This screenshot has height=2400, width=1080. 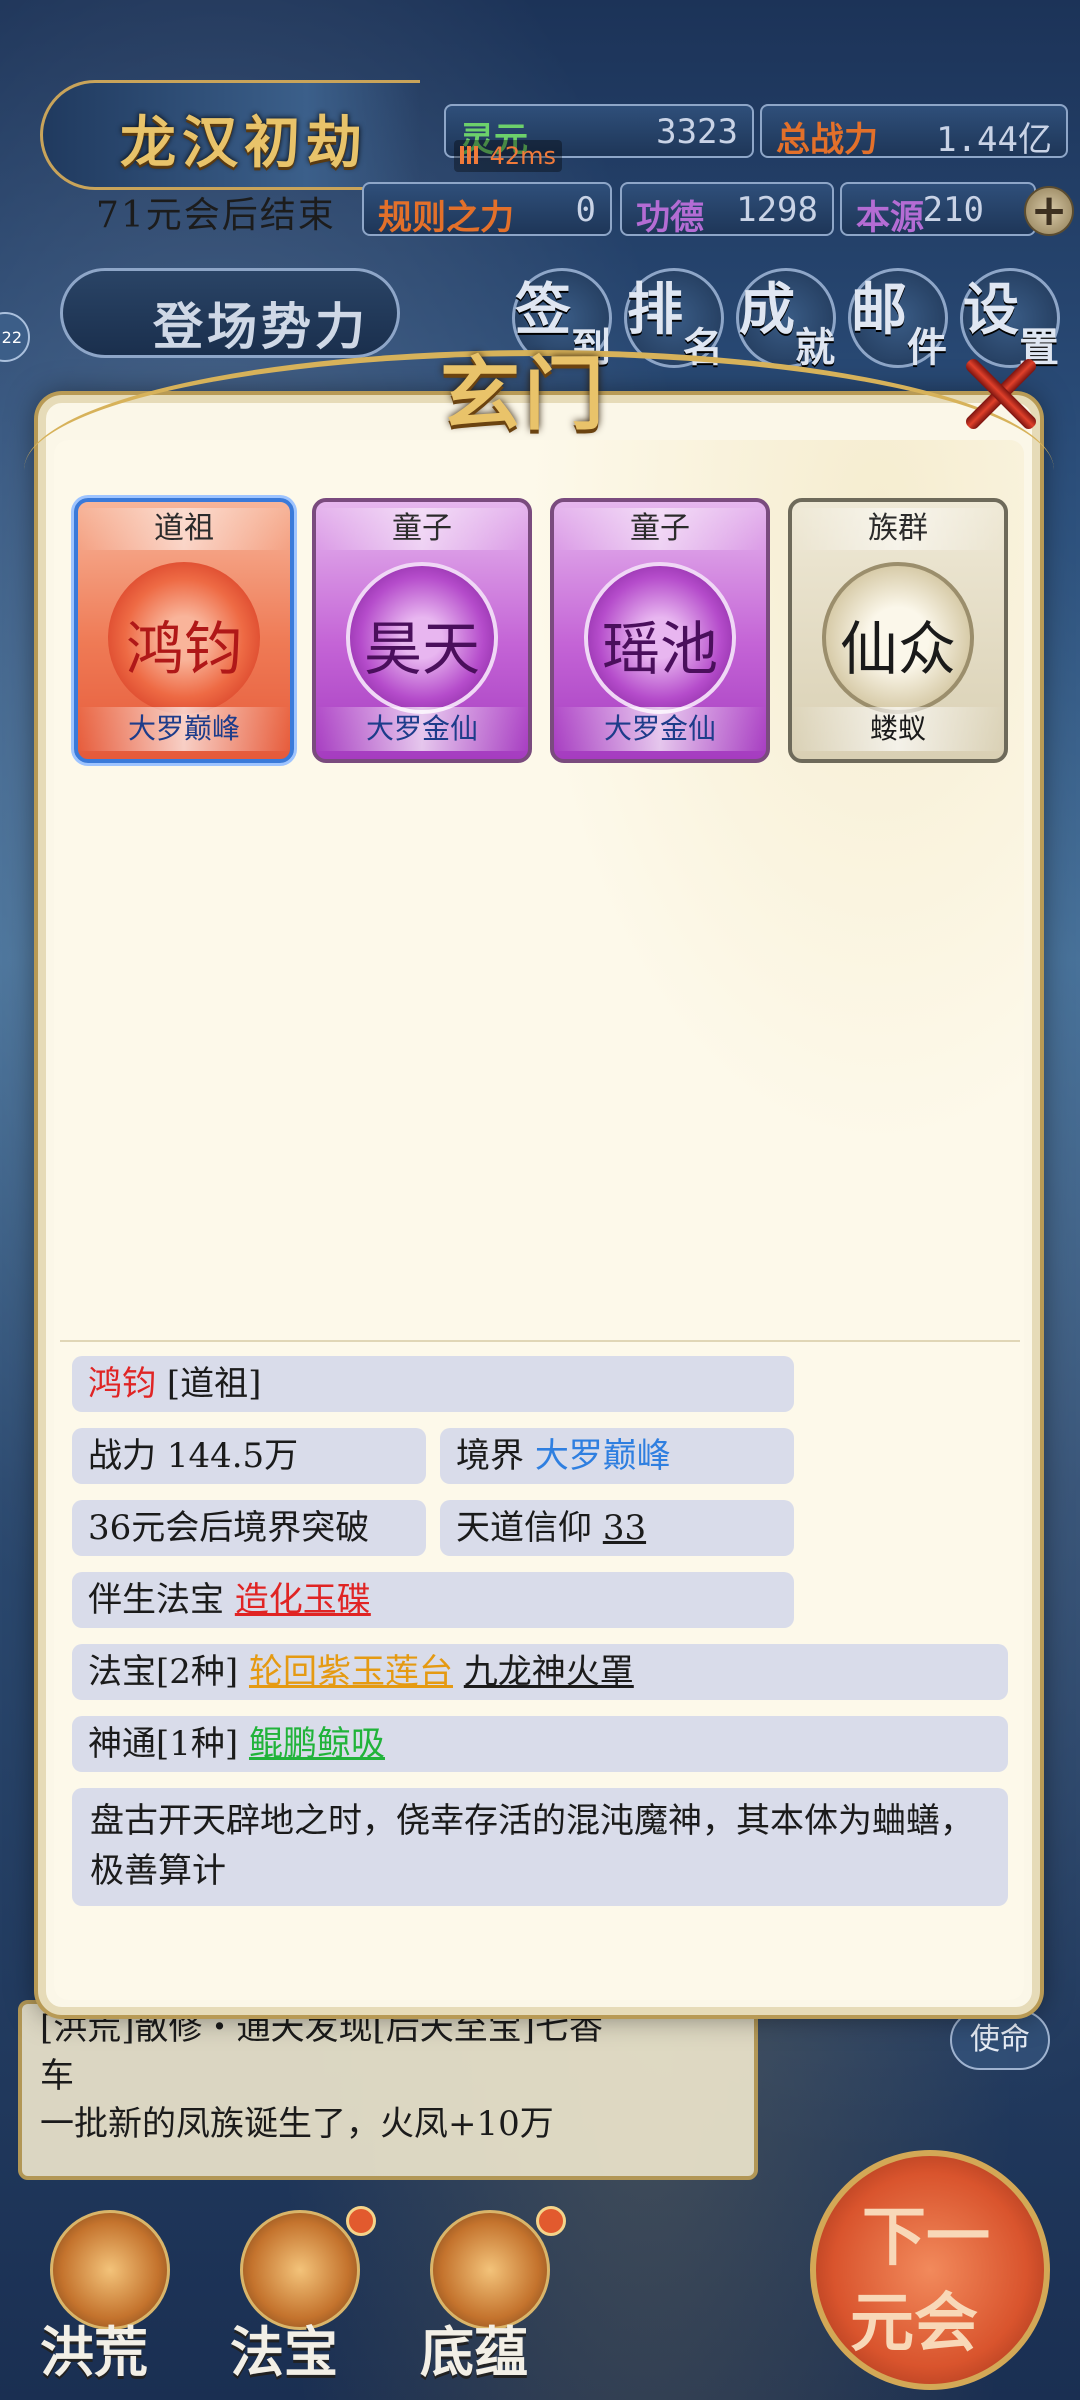 I want to click on character-title: [道祖], so click(x=214, y=1384).